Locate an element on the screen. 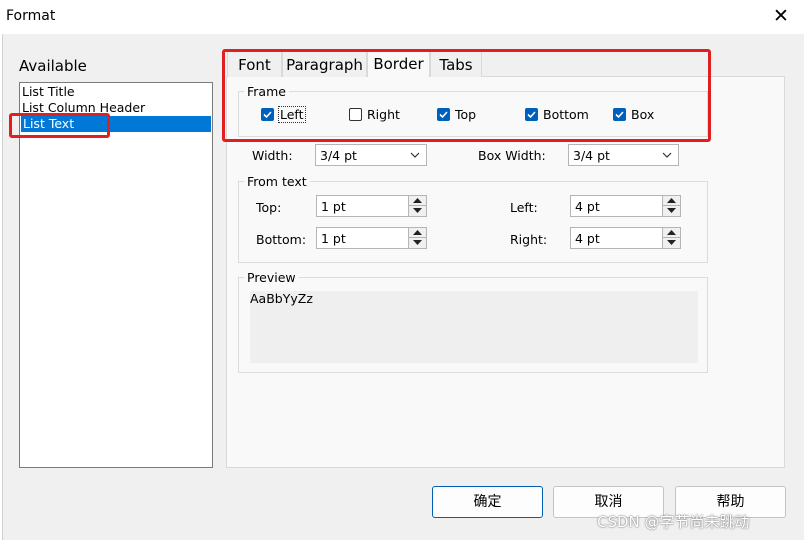 The width and height of the screenshot is (804, 540). from-text-group-label: From text is located at coordinates (277, 181).